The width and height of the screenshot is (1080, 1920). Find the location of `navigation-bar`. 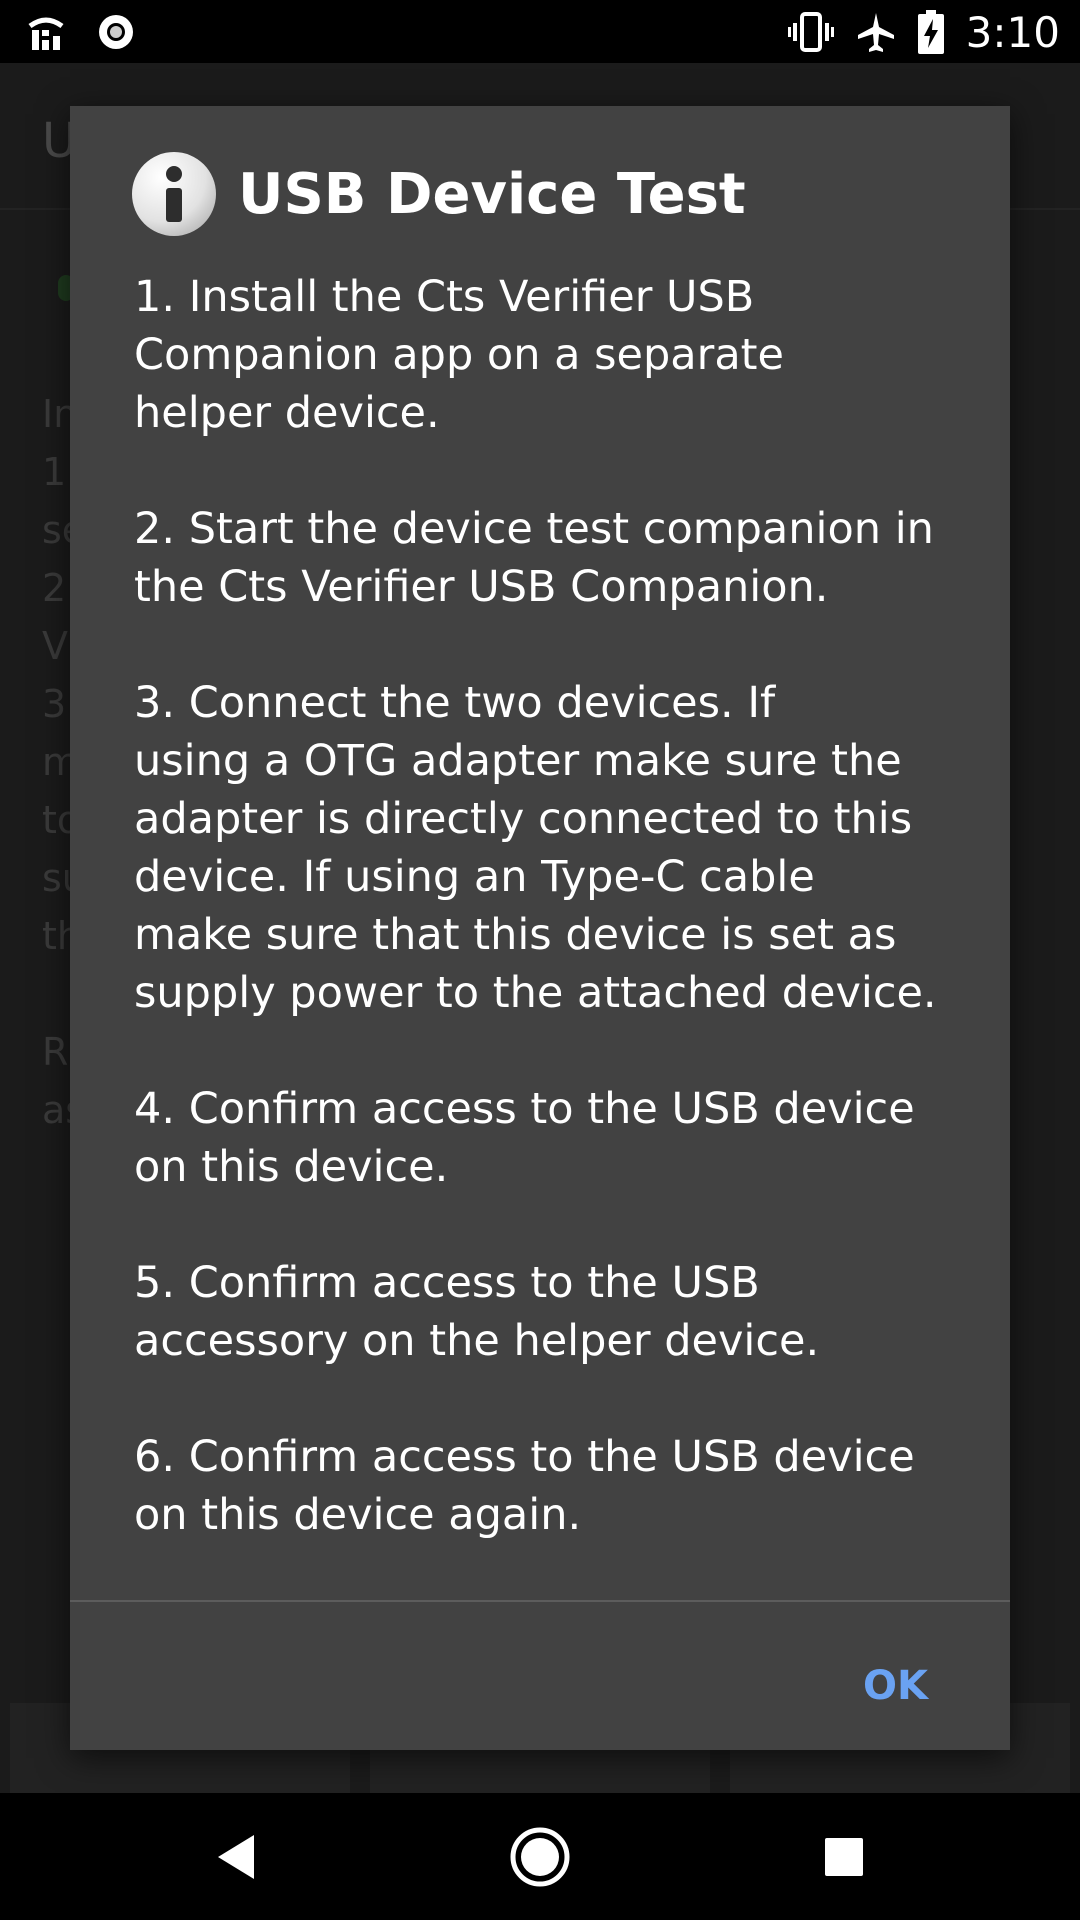

navigation-bar is located at coordinates (540, 1856).